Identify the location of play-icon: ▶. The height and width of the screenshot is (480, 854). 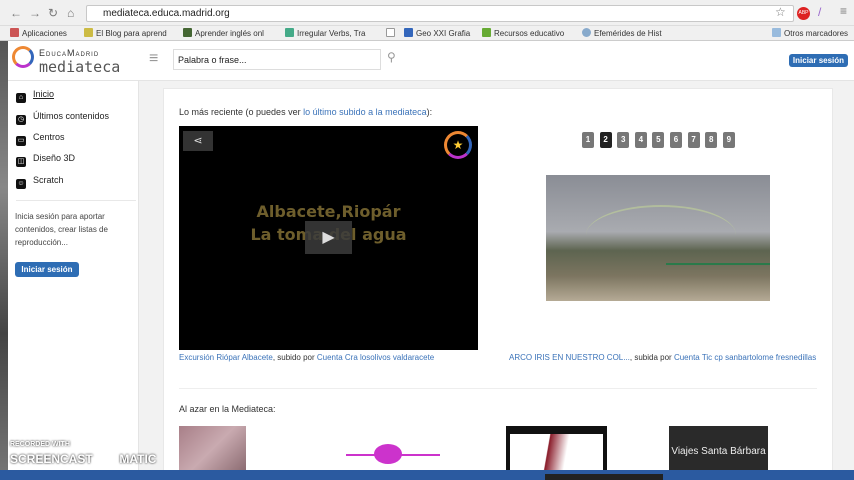
(328, 237).